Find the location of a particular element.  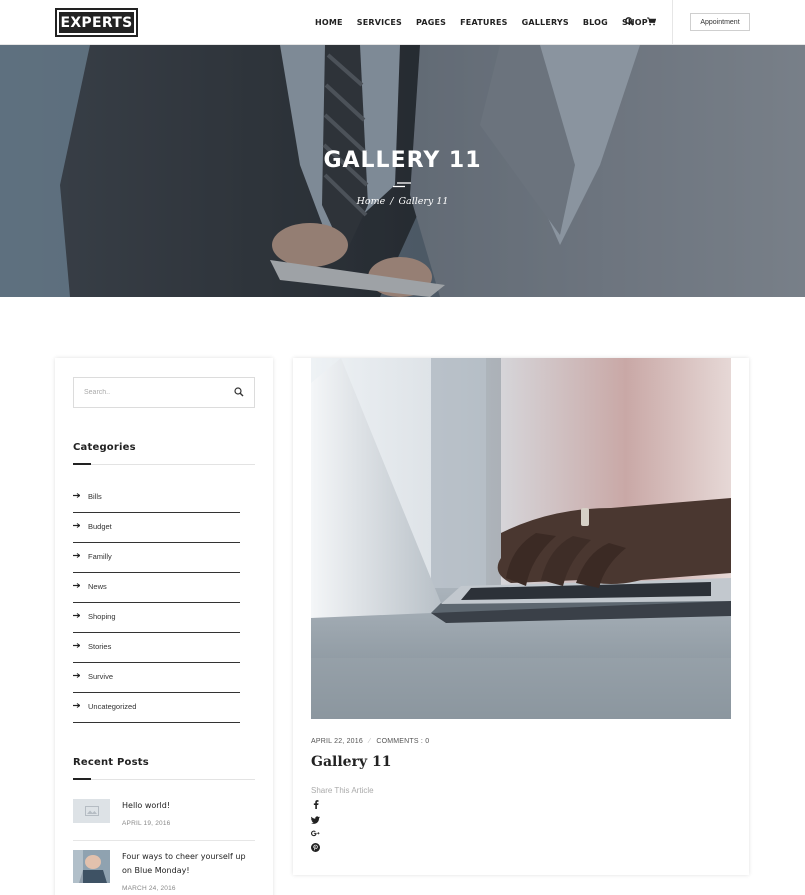

appointment-button: Appointment is located at coordinates (720, 22).